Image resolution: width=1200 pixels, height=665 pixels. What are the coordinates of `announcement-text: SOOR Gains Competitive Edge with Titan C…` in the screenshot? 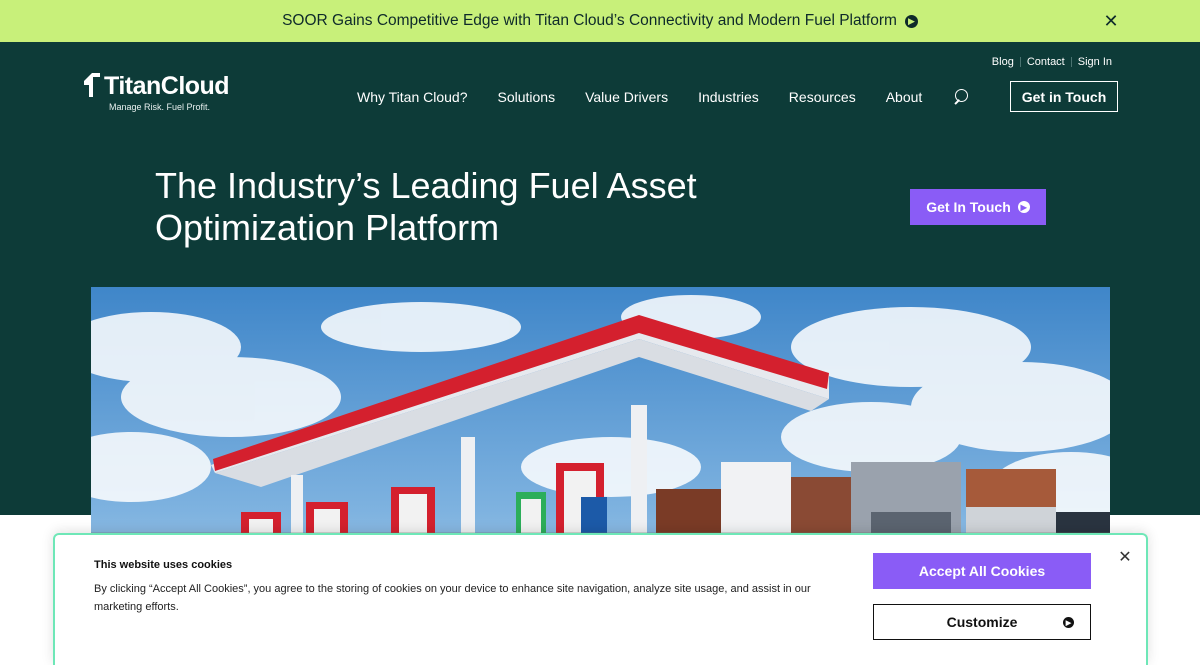 It's located at (589, 20).